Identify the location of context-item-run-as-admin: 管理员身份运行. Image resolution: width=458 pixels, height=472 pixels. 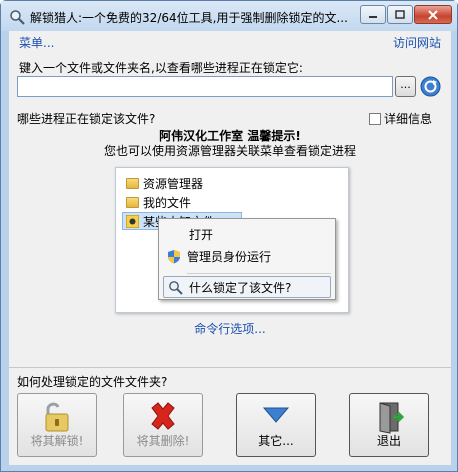
(247, 256).